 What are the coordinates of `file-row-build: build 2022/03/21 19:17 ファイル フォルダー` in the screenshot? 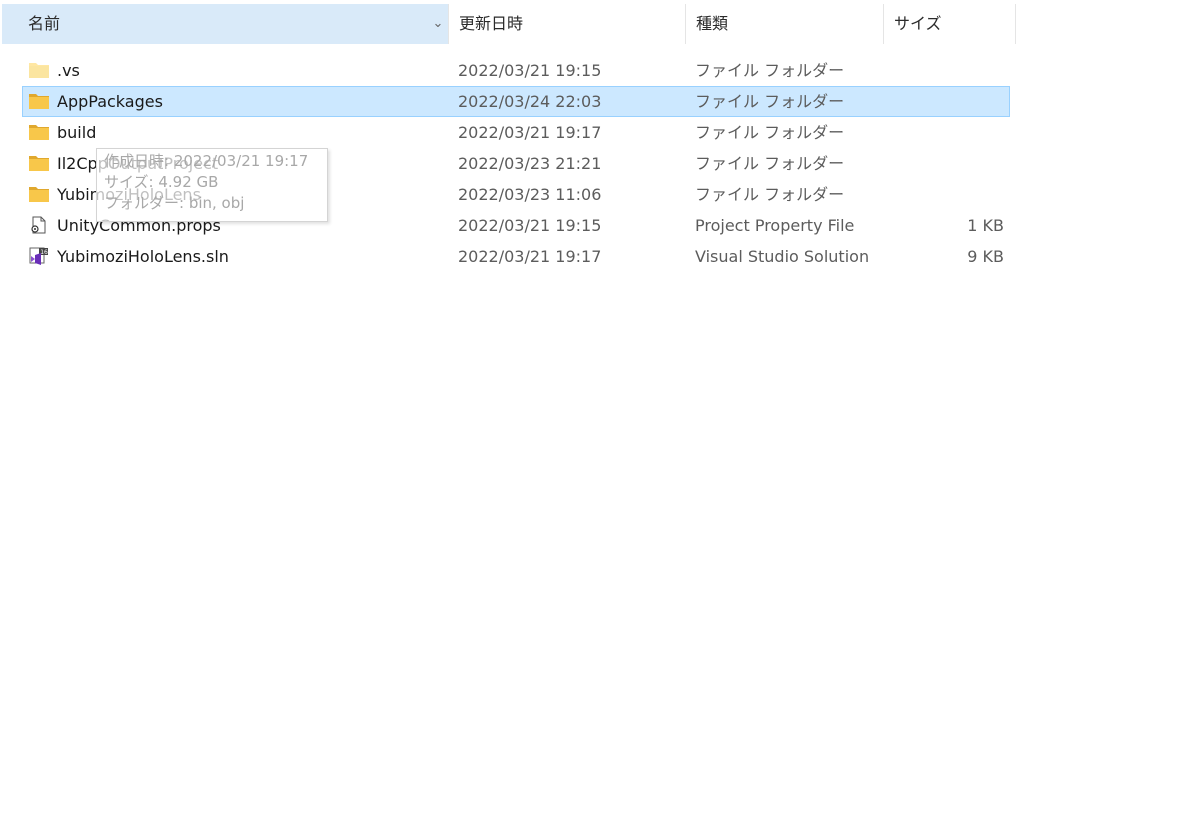 It's located at (516, 132).